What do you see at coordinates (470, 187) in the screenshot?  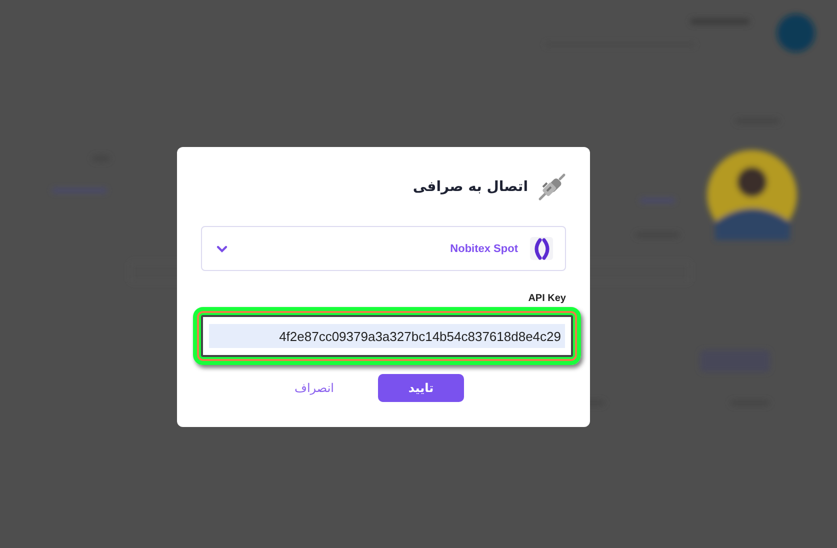 I see `dialog-title: اتصال به صرافی` at bounding box center [470, 187].